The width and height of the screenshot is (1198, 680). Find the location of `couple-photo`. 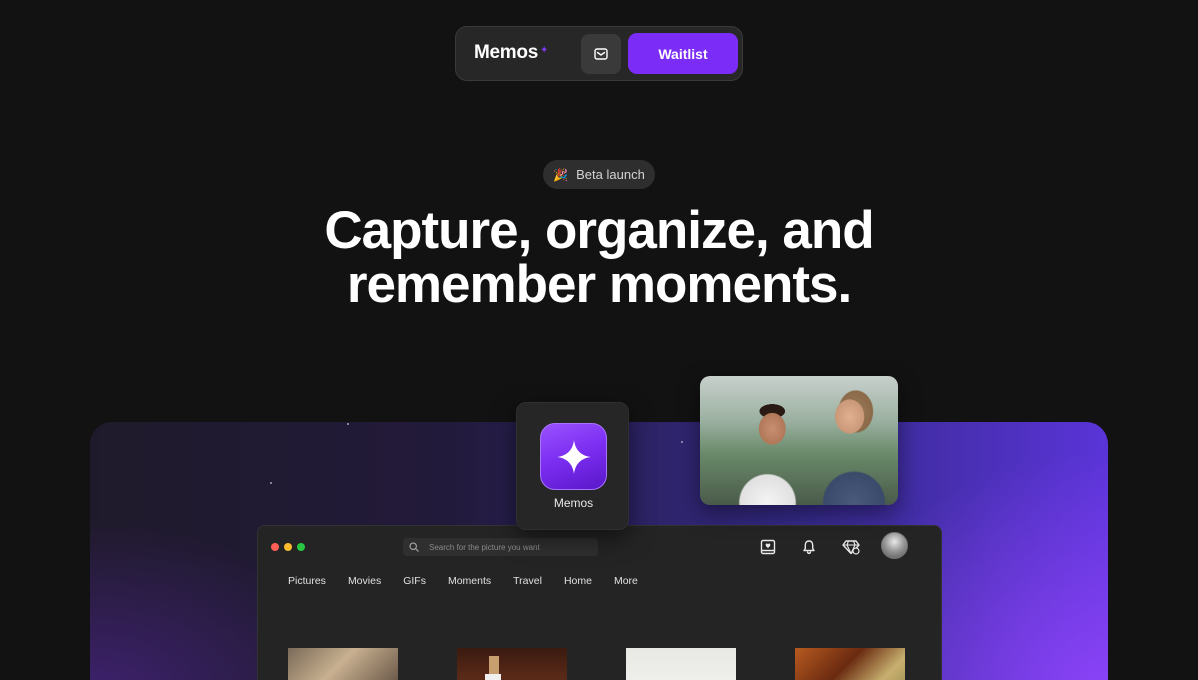

couple-photo is located at coordinates (799, 440).